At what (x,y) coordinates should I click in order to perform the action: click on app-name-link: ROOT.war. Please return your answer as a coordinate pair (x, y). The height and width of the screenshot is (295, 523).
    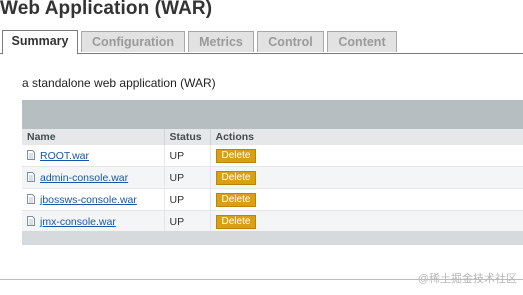
    Looking at the image, I should click on (64, 156).